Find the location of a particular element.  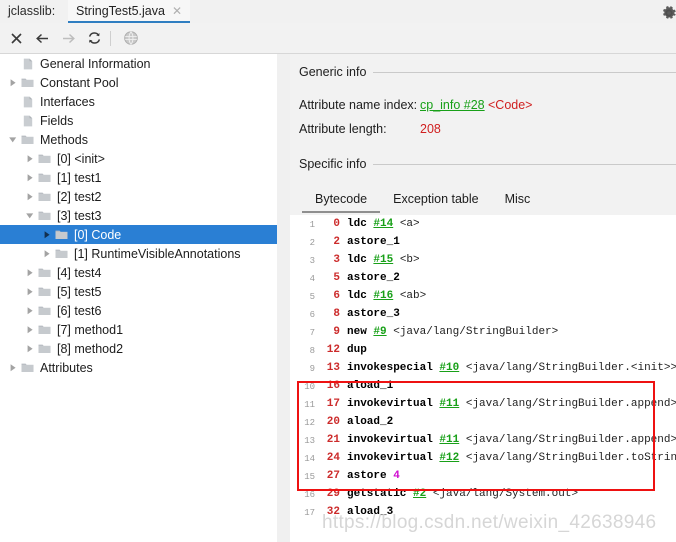

bytecode-line: 16 29 getstatic #2 <java/lang/System.out> is located at coordinates (483, 494).